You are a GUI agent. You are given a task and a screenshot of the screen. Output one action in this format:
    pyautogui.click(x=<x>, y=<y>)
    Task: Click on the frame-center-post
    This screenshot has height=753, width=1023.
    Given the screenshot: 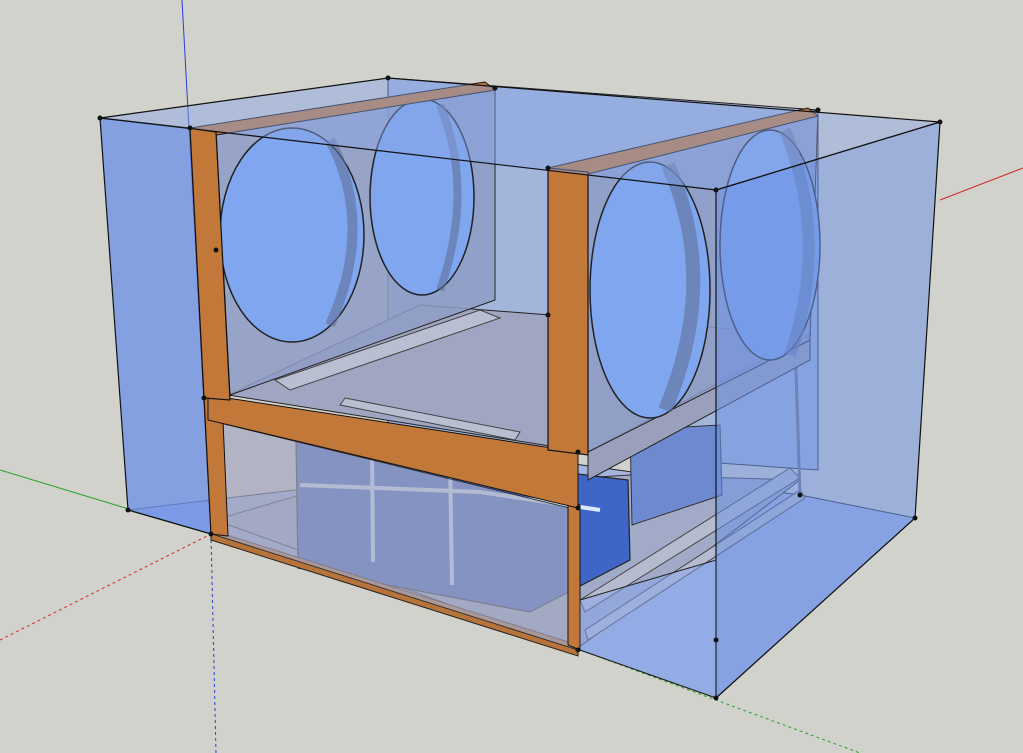 What is the action you would take?
    pyautogui.click(x=574, y=575)
    